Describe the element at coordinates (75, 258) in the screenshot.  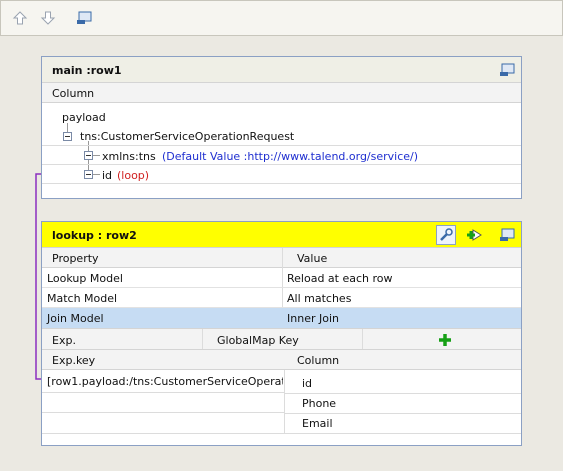
I see `property-header: Property` at that location.